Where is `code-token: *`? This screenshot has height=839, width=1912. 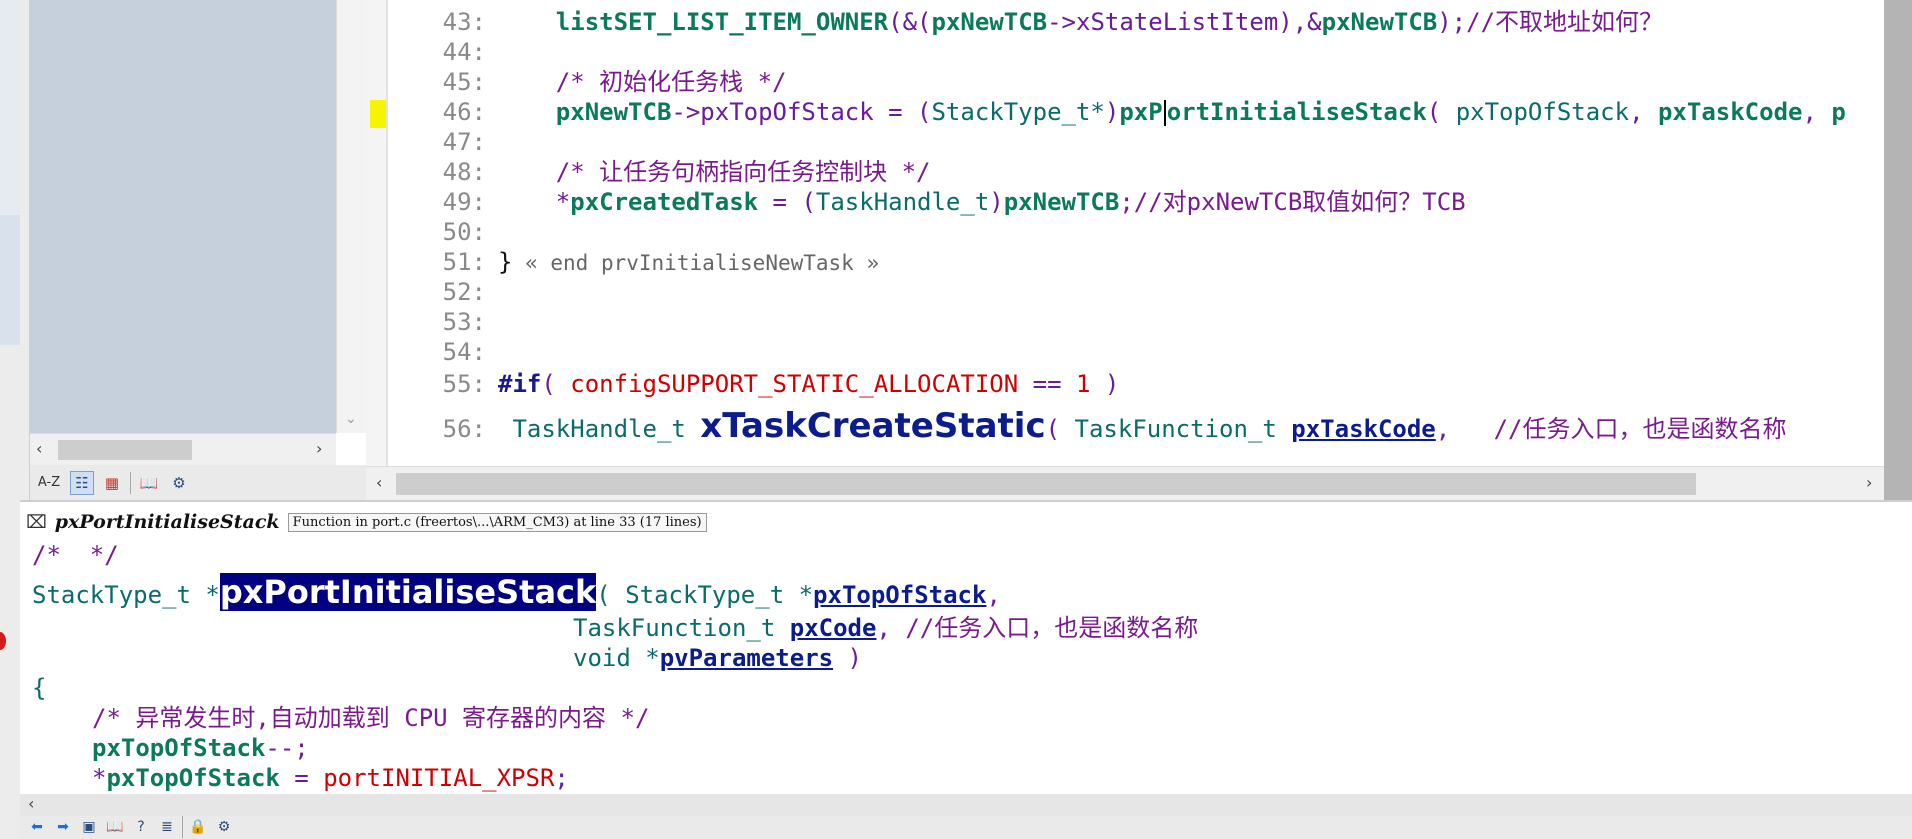 code-token: * is located at coordinates (99, 778).